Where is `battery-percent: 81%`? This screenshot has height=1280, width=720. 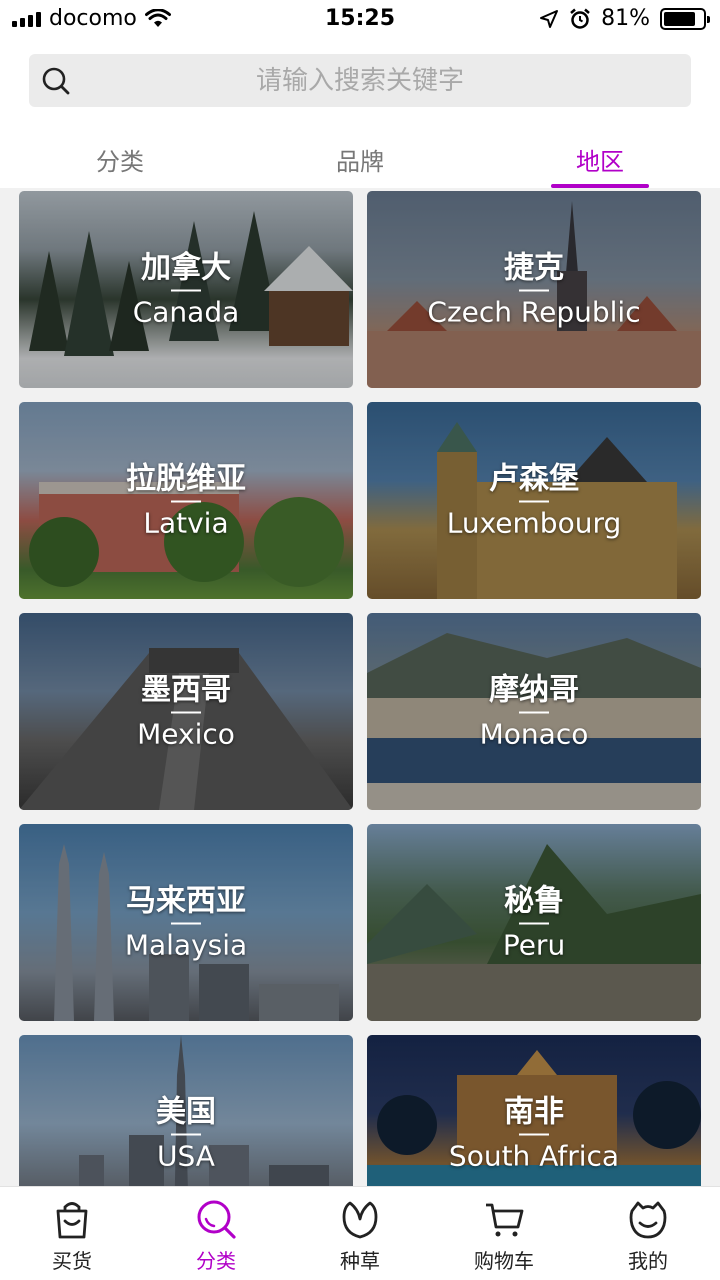
battery-percent: 81% is located at coordinates (625, 18).